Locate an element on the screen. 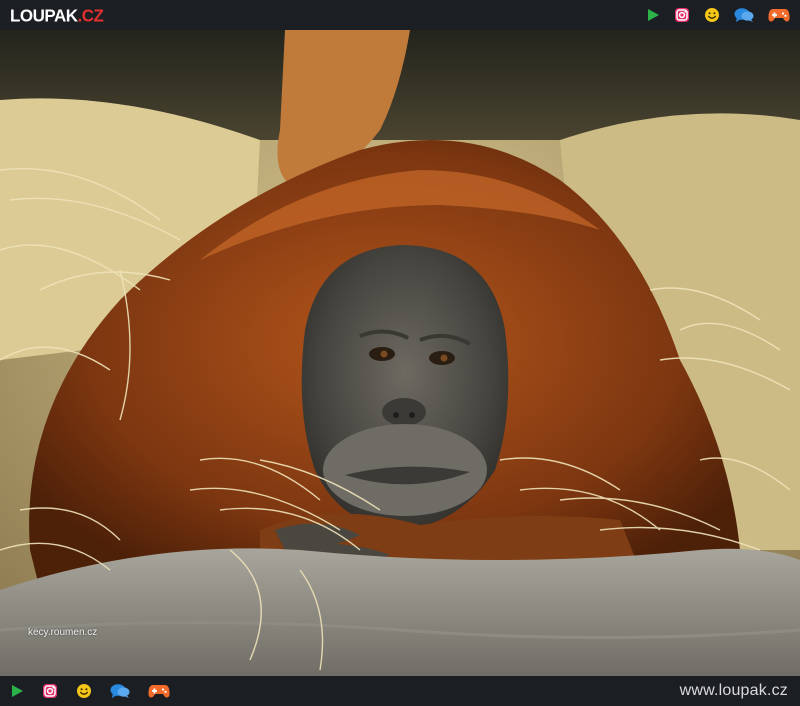 Image resolution: width=800 pixels, height=706 pixels. bottom-bar: www.loupak.cz is located at coordinates (400, 691).